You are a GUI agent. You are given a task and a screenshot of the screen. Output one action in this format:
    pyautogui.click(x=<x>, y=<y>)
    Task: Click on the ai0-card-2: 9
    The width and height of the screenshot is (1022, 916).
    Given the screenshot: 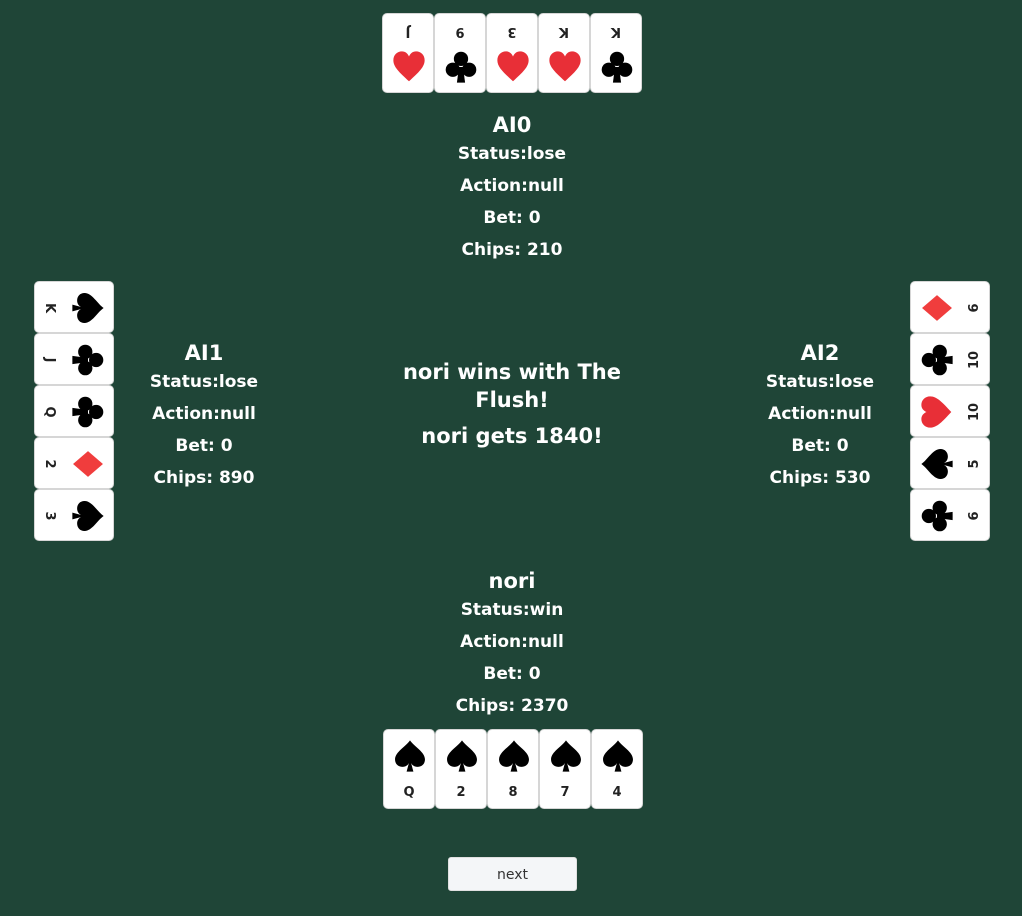 What is the action you would take?
    pyautogui.click(x=460, y=53)
    